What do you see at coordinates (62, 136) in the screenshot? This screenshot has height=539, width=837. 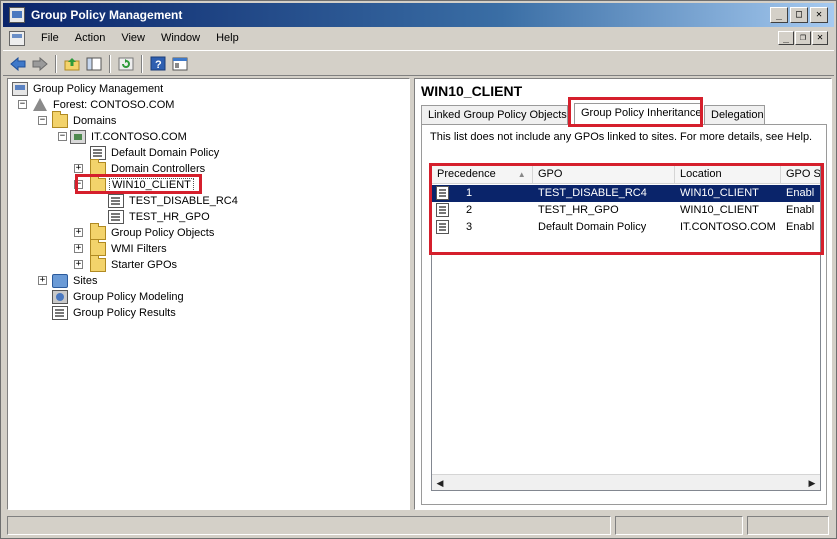 I see `collapse-domain-icon: −` at bounding box center [62, 136].